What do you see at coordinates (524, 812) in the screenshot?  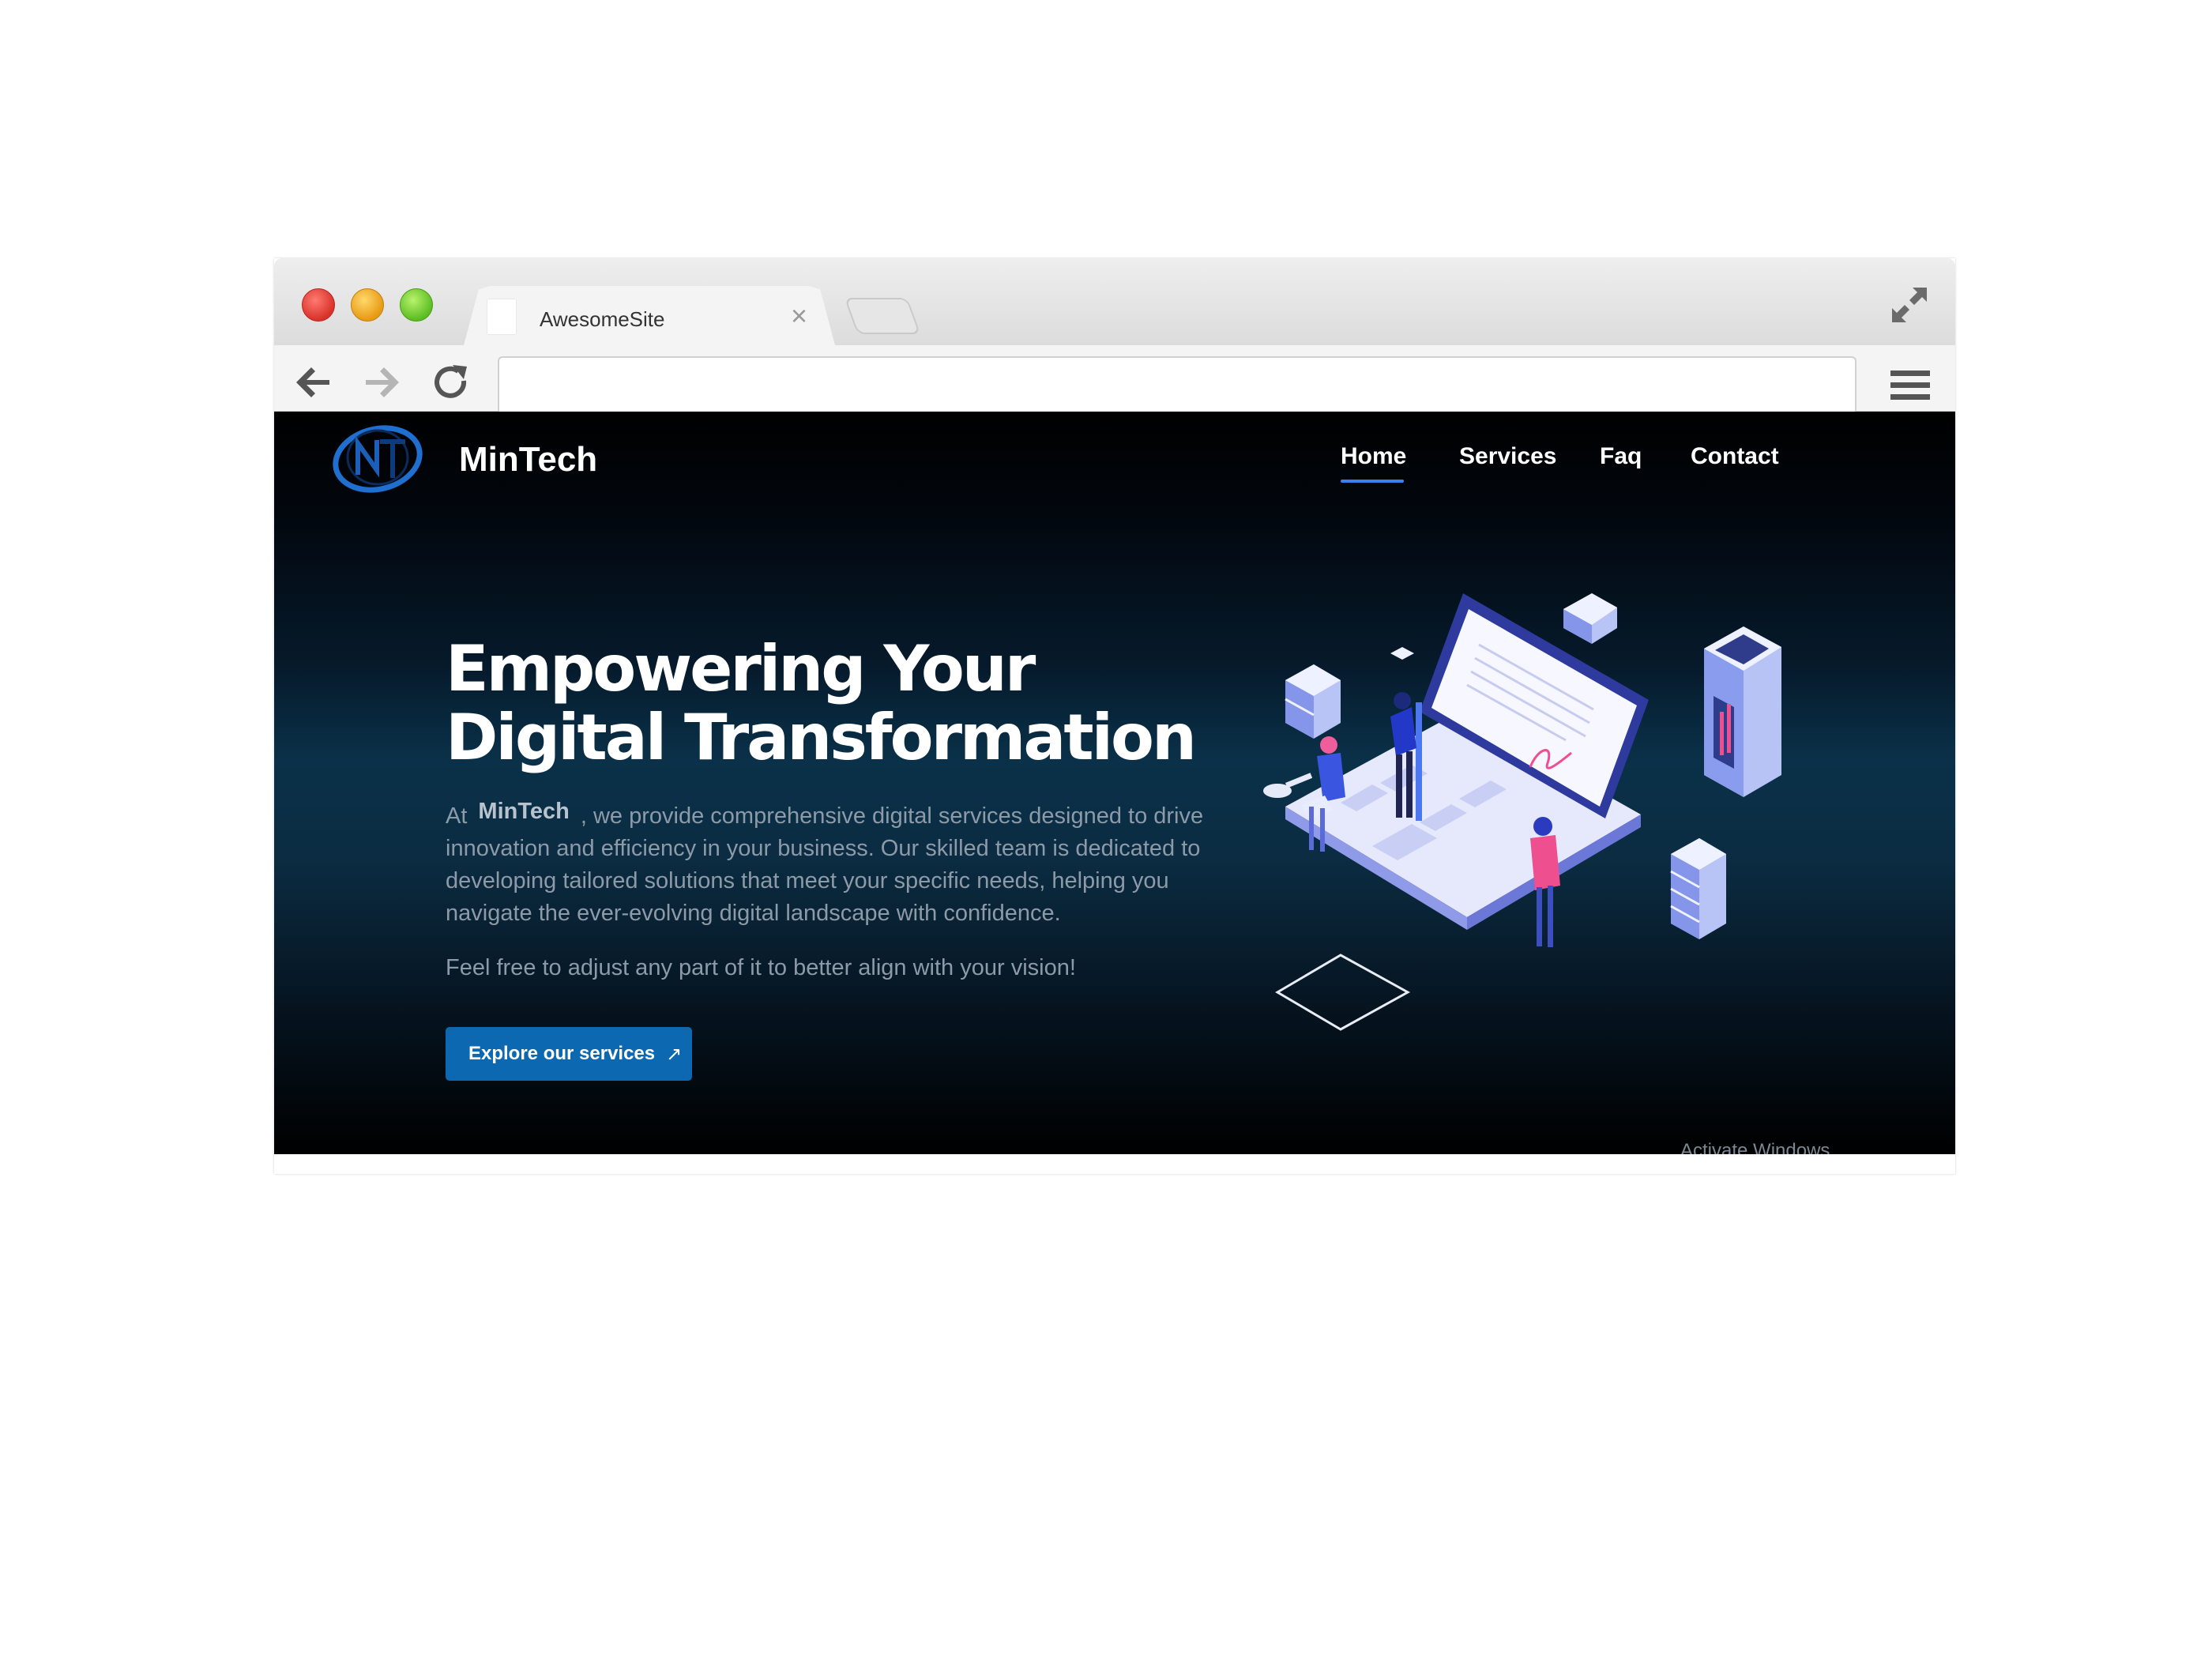 I see `hero-inline-brand: MinTech` at bounding box center [524, 812].